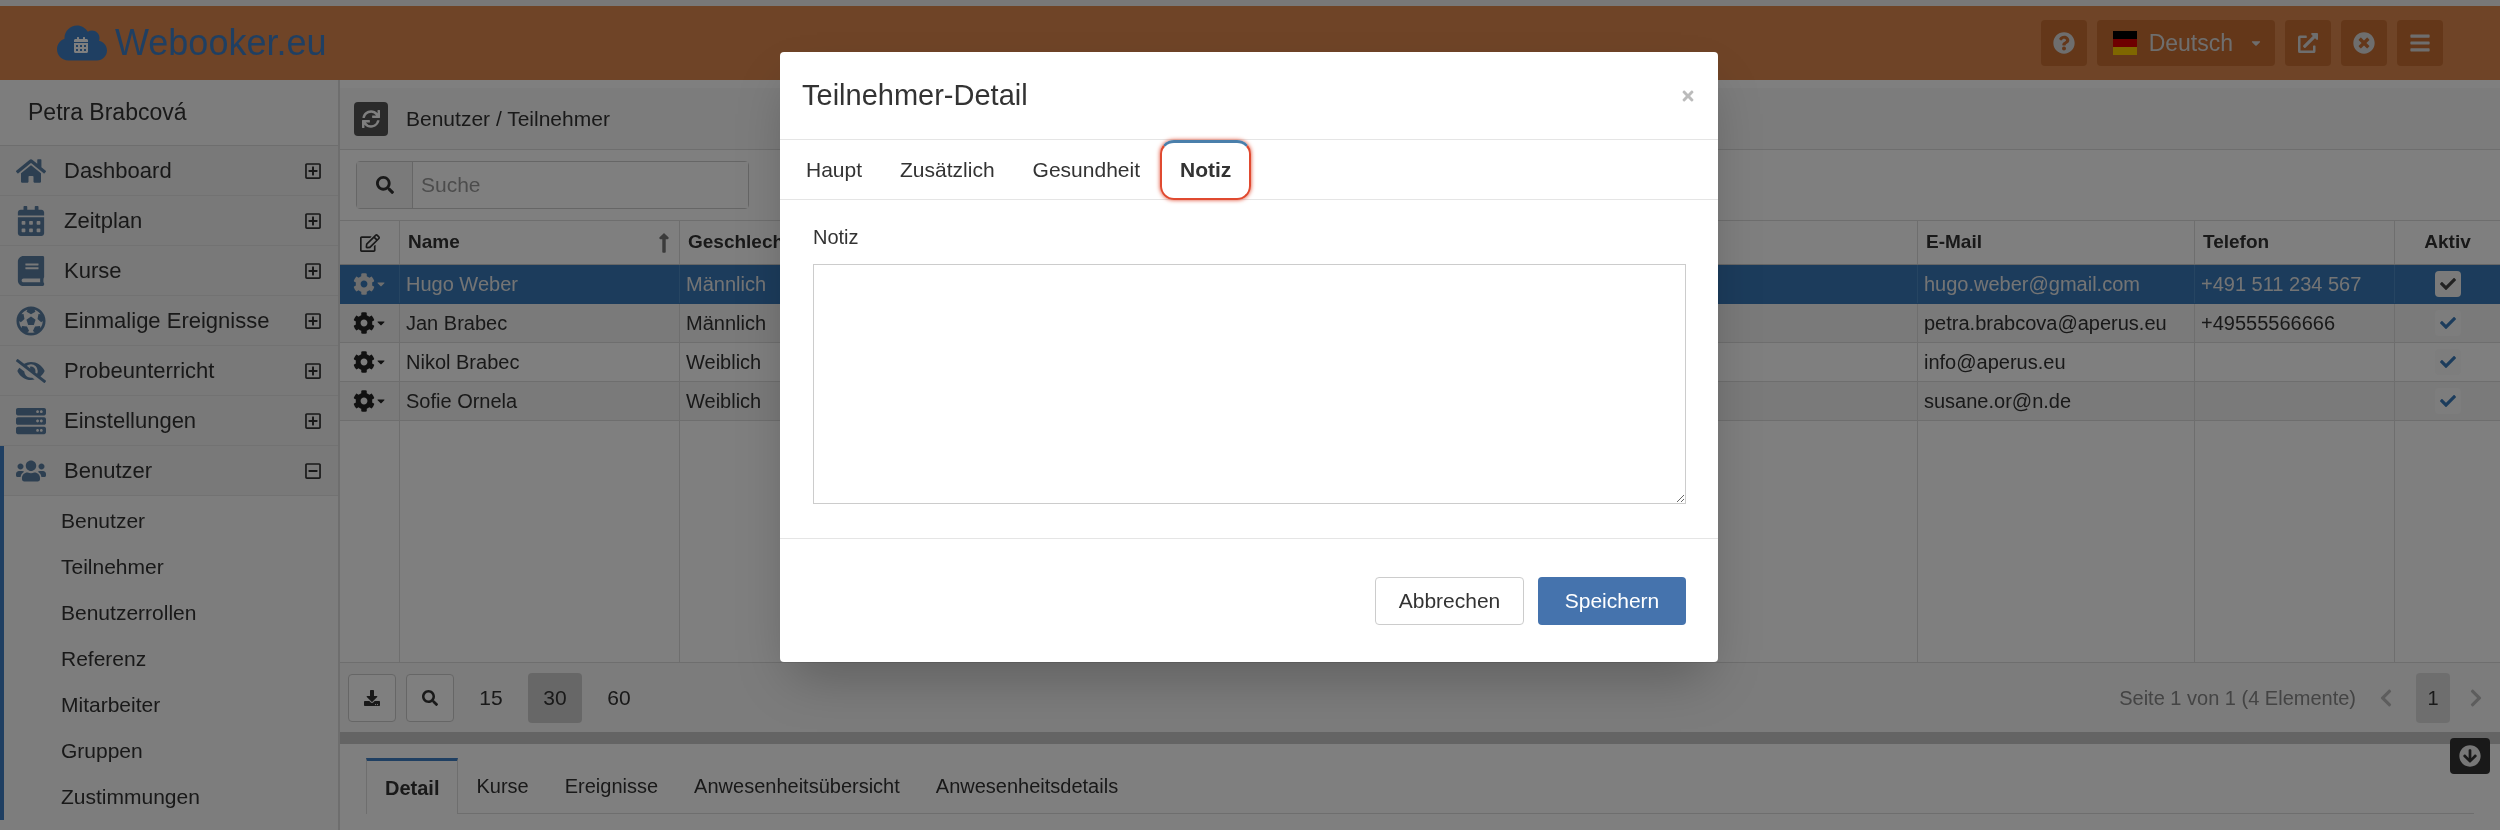 This screenshot has height=830, width=2500. I want to click on arrow-down-icon, so click(2470, 756).